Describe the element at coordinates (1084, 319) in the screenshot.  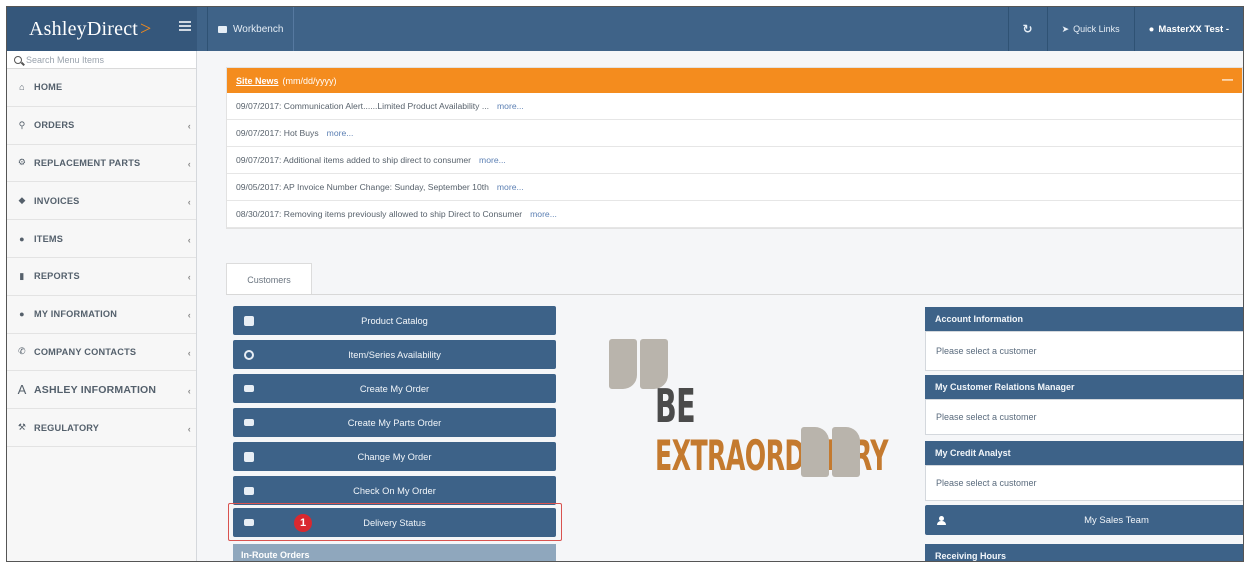
I see `account-information-header: Account Information` at that location.